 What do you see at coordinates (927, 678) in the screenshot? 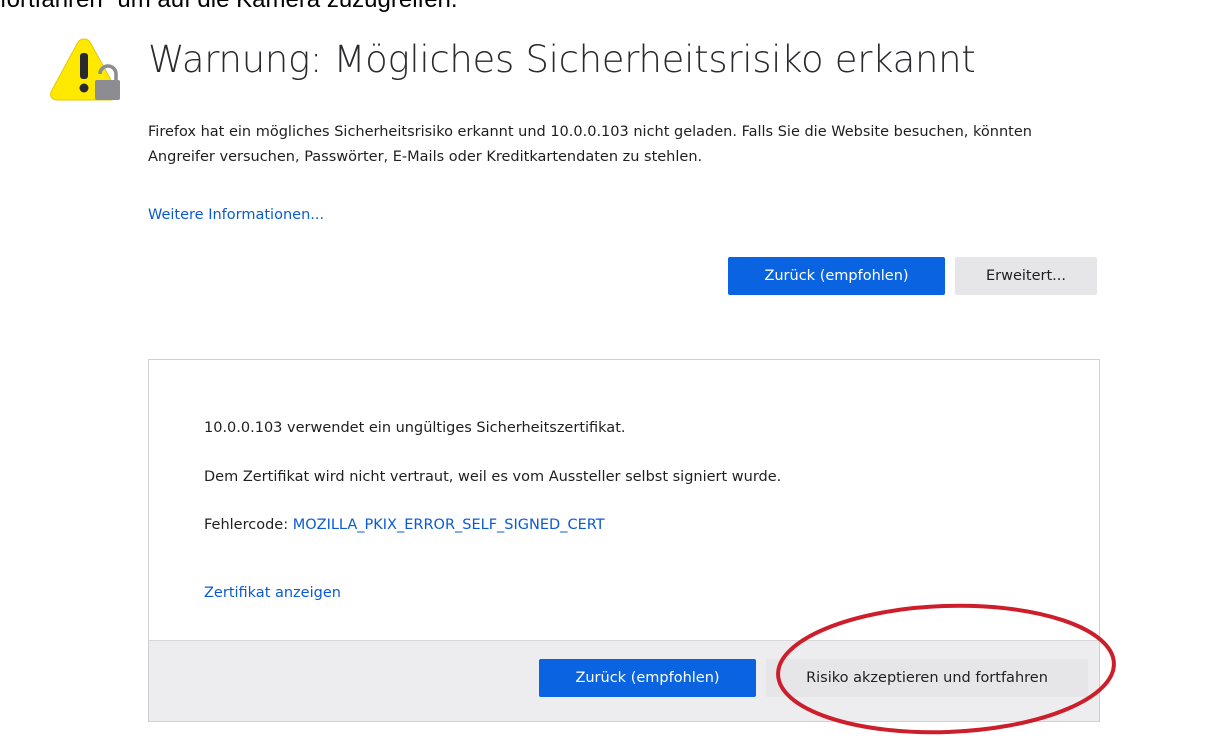
I see `accept-risk-button: Risiko akzeptieren und fortfahren` at bounding box center [927, 678].